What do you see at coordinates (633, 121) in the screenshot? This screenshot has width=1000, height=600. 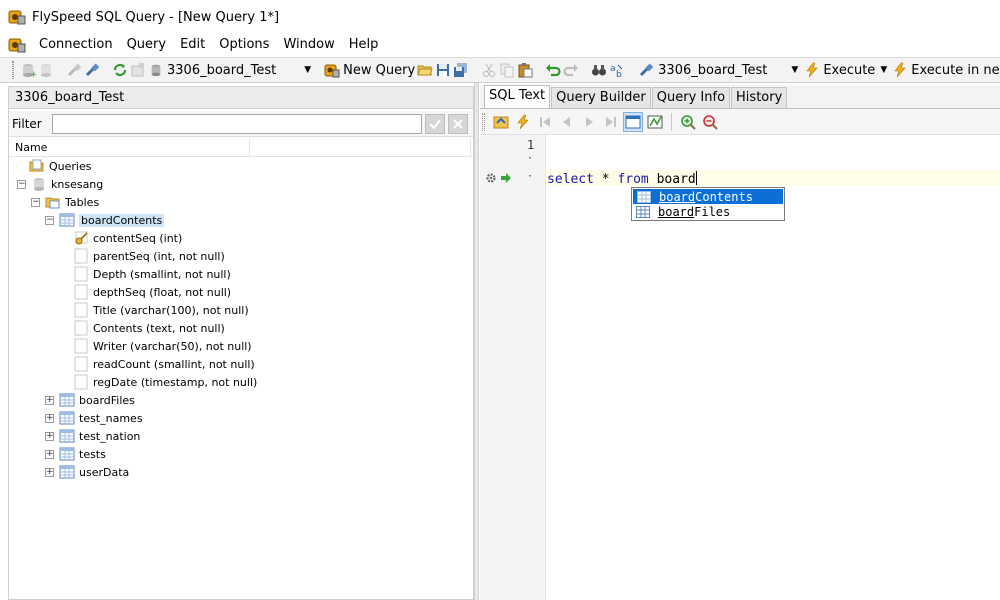 I see `toggle-results-pane-button` at bounding box center [633, 121].